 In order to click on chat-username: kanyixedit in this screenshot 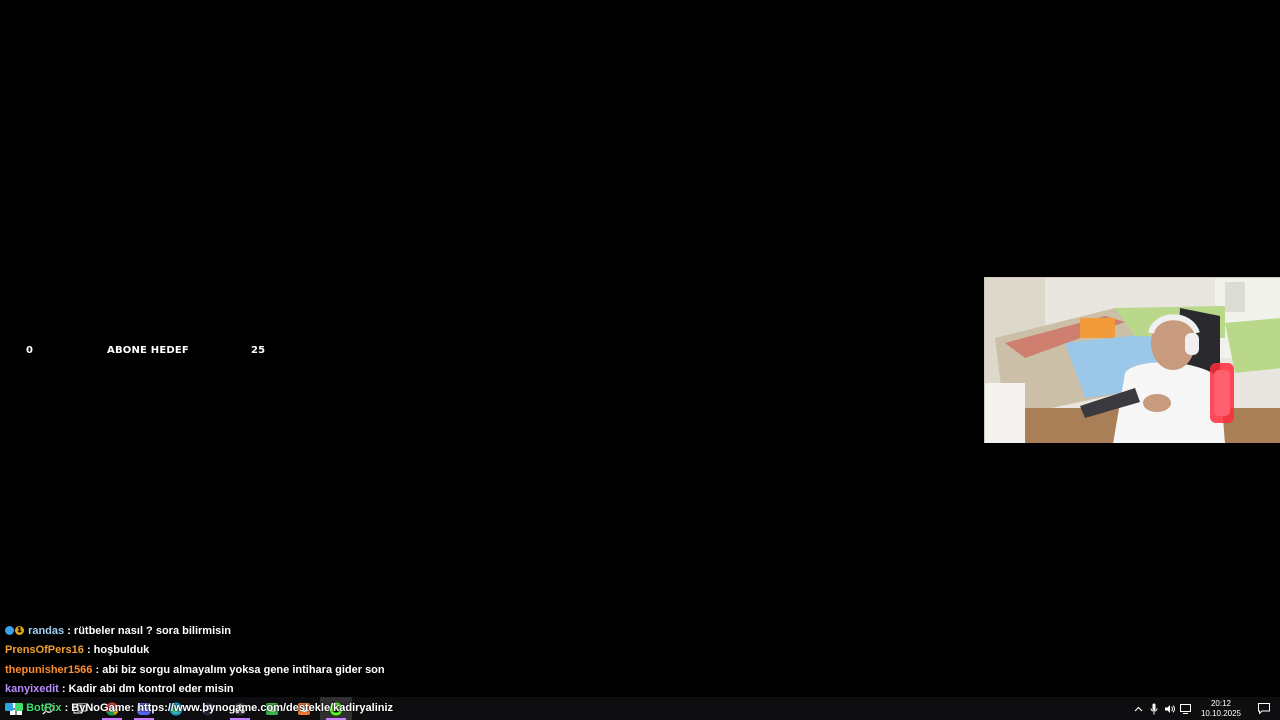, I will do `click(32, 689)`.